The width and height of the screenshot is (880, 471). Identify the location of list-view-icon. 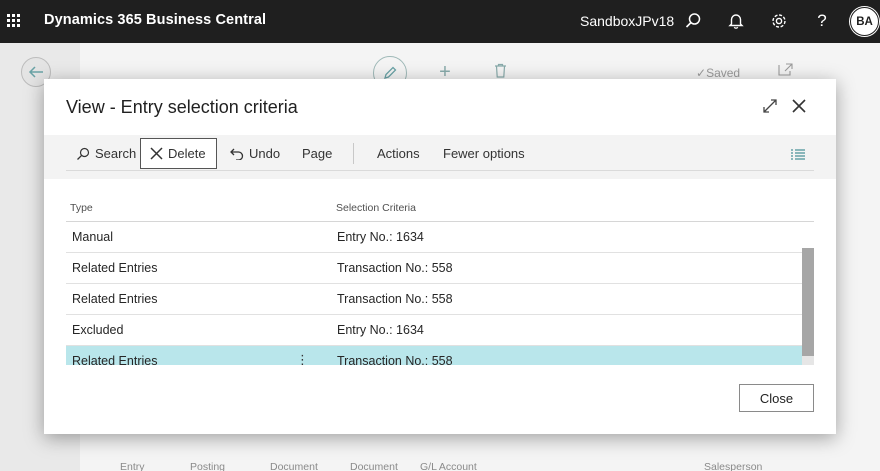
(798, 156).